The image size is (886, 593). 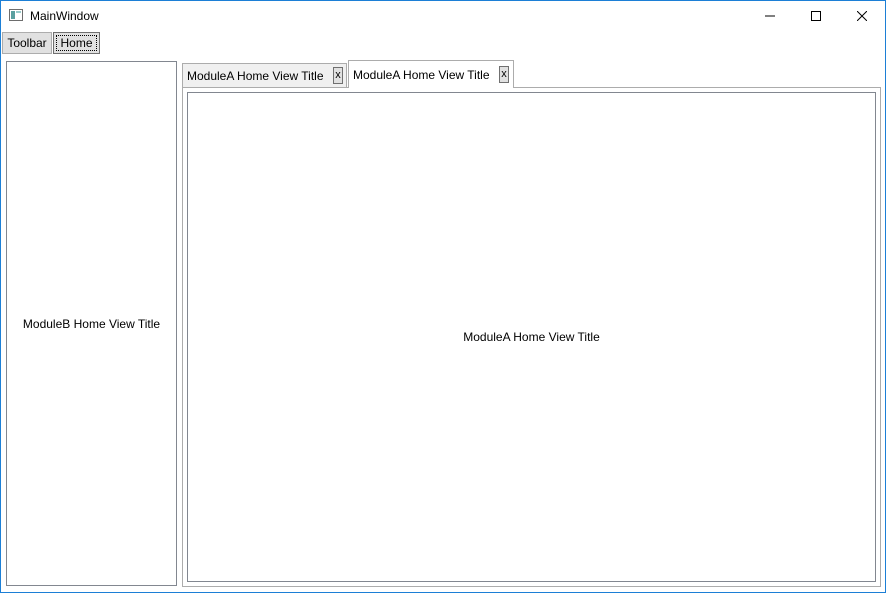 I want to click on focus-rectangle, so click(x=76, y=43).